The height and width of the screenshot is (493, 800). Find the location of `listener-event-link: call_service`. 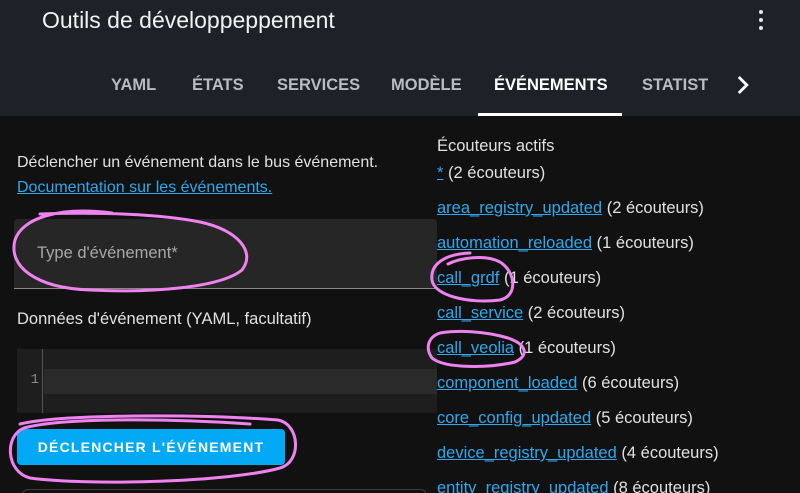

listener-event-link: call_service is located at coordinates (480, 313).